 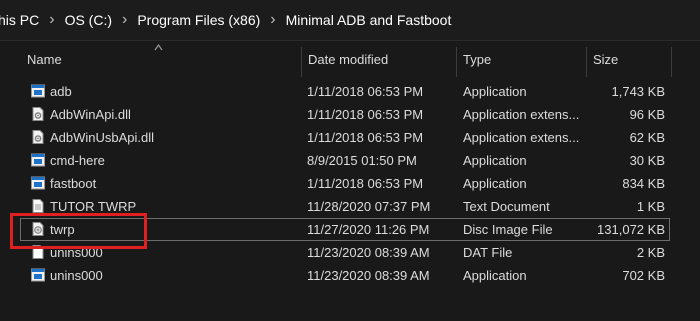 What do you see at coordinates (506, 206) in the screenshot?
I see `file-type: Text Document` at bounding box center [506, 206].